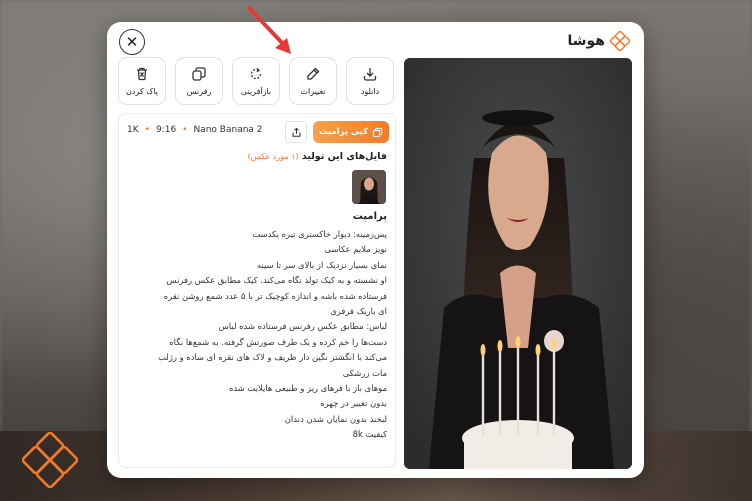  What do you see at coordinates (133, 130) in the screenshot?
I see `meta-resolution: 1K` at bounding box center [133, 130].